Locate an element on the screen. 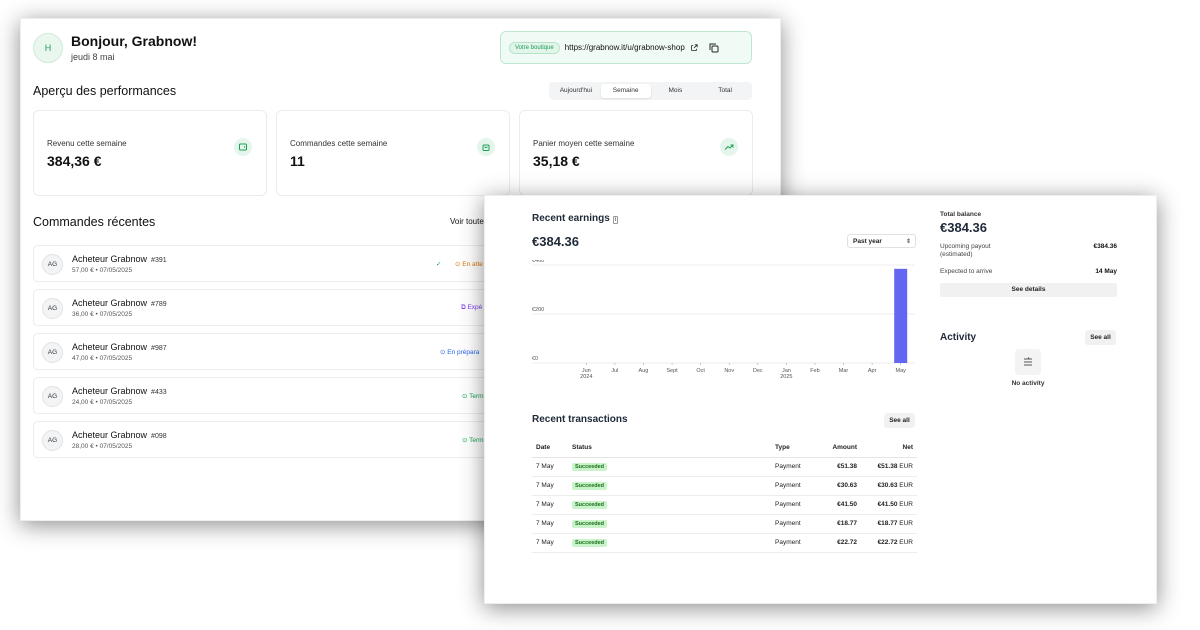  x-tick-label: Jul is located at coordinates (614, 371).